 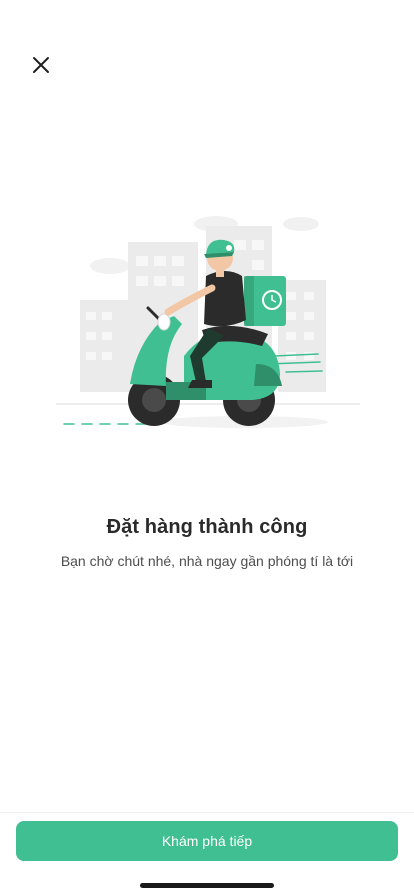 What do you see at coordinates (207, 527) in the screenshot?
I see `page-title: Đặt hàng thành công` at bounding box center [207, 527].